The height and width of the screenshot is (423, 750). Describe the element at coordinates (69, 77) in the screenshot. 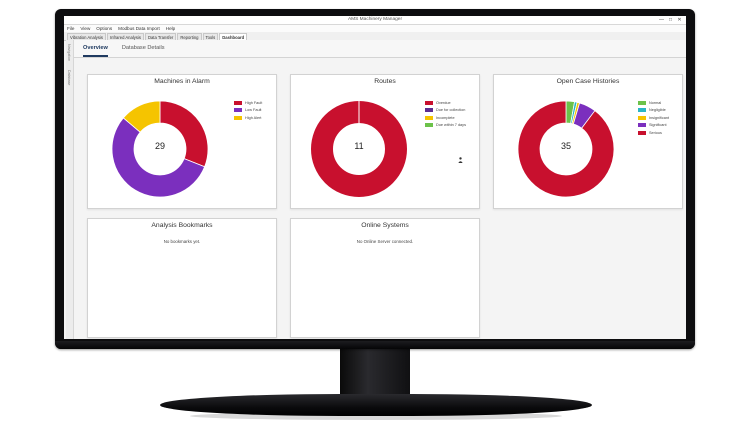

I see `side-tab-database: Database` at that location.